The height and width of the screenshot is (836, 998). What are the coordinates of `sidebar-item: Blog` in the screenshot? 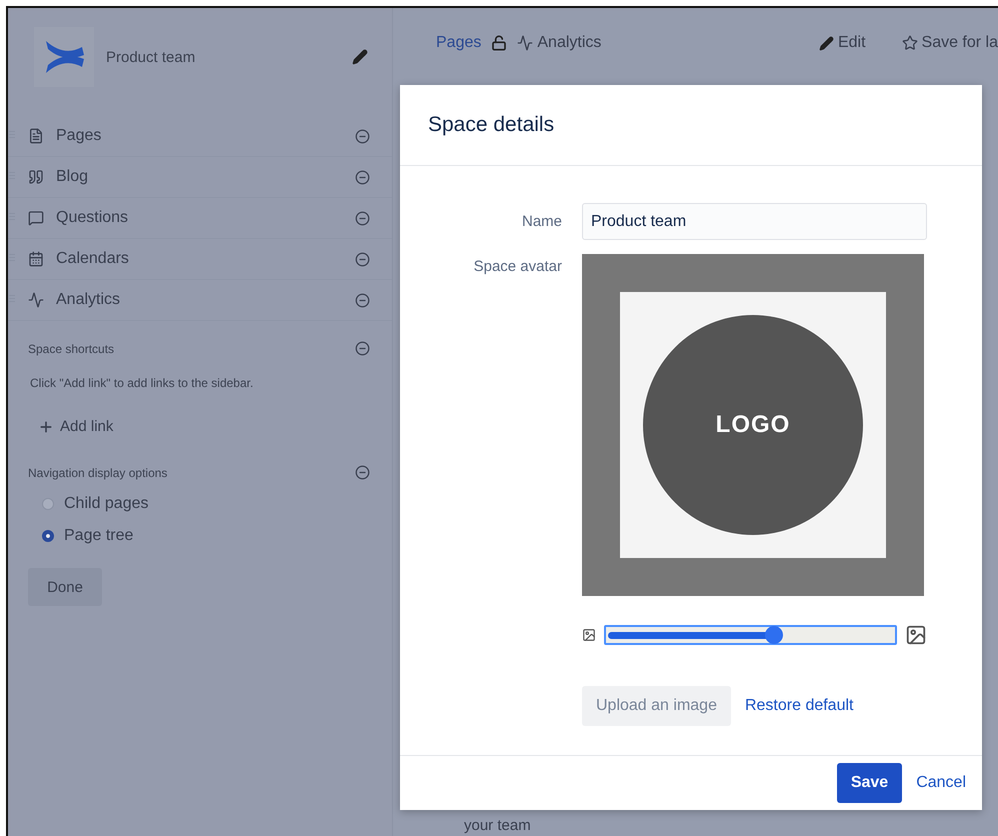 It's located at (200, 177).